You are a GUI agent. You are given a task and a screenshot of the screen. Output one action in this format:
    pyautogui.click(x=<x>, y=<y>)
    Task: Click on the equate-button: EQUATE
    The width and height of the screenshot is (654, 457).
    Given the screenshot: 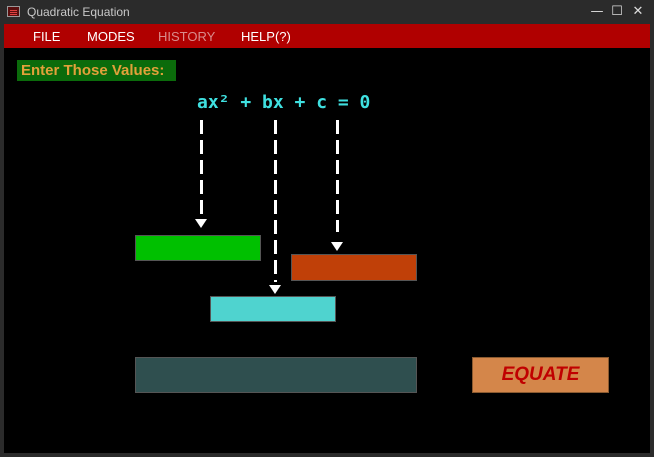 What is the action you would take?
    pyautogui.click(x=540, y=375)
    